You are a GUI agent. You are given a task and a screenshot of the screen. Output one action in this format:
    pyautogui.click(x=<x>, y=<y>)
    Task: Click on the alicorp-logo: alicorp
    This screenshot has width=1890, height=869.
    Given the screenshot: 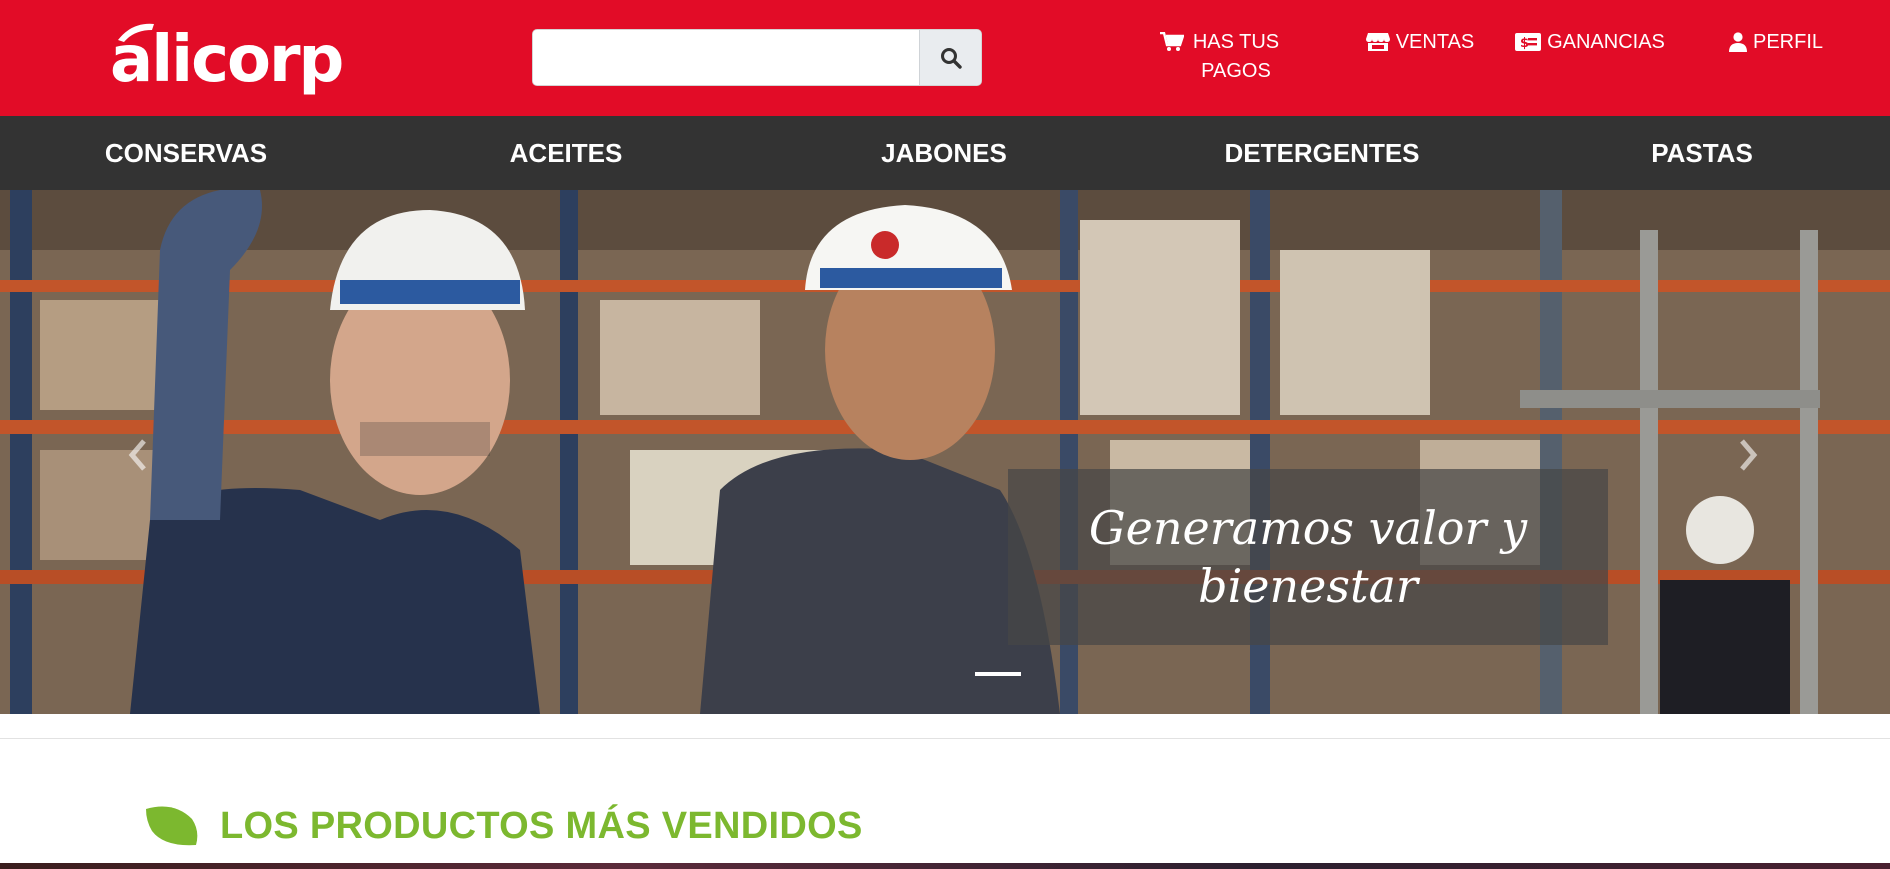 What is the action you would take?
    pyautogui.click(x=236, y=58)
    